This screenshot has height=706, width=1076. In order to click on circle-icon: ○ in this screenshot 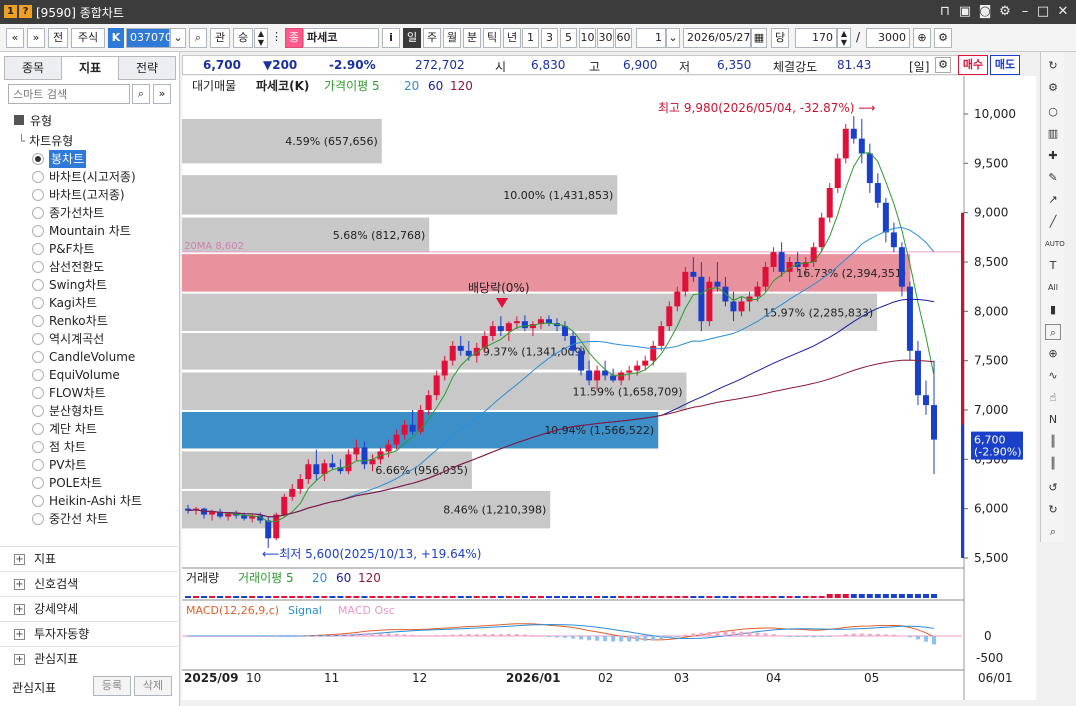, I will do `click(1053, 112)`.